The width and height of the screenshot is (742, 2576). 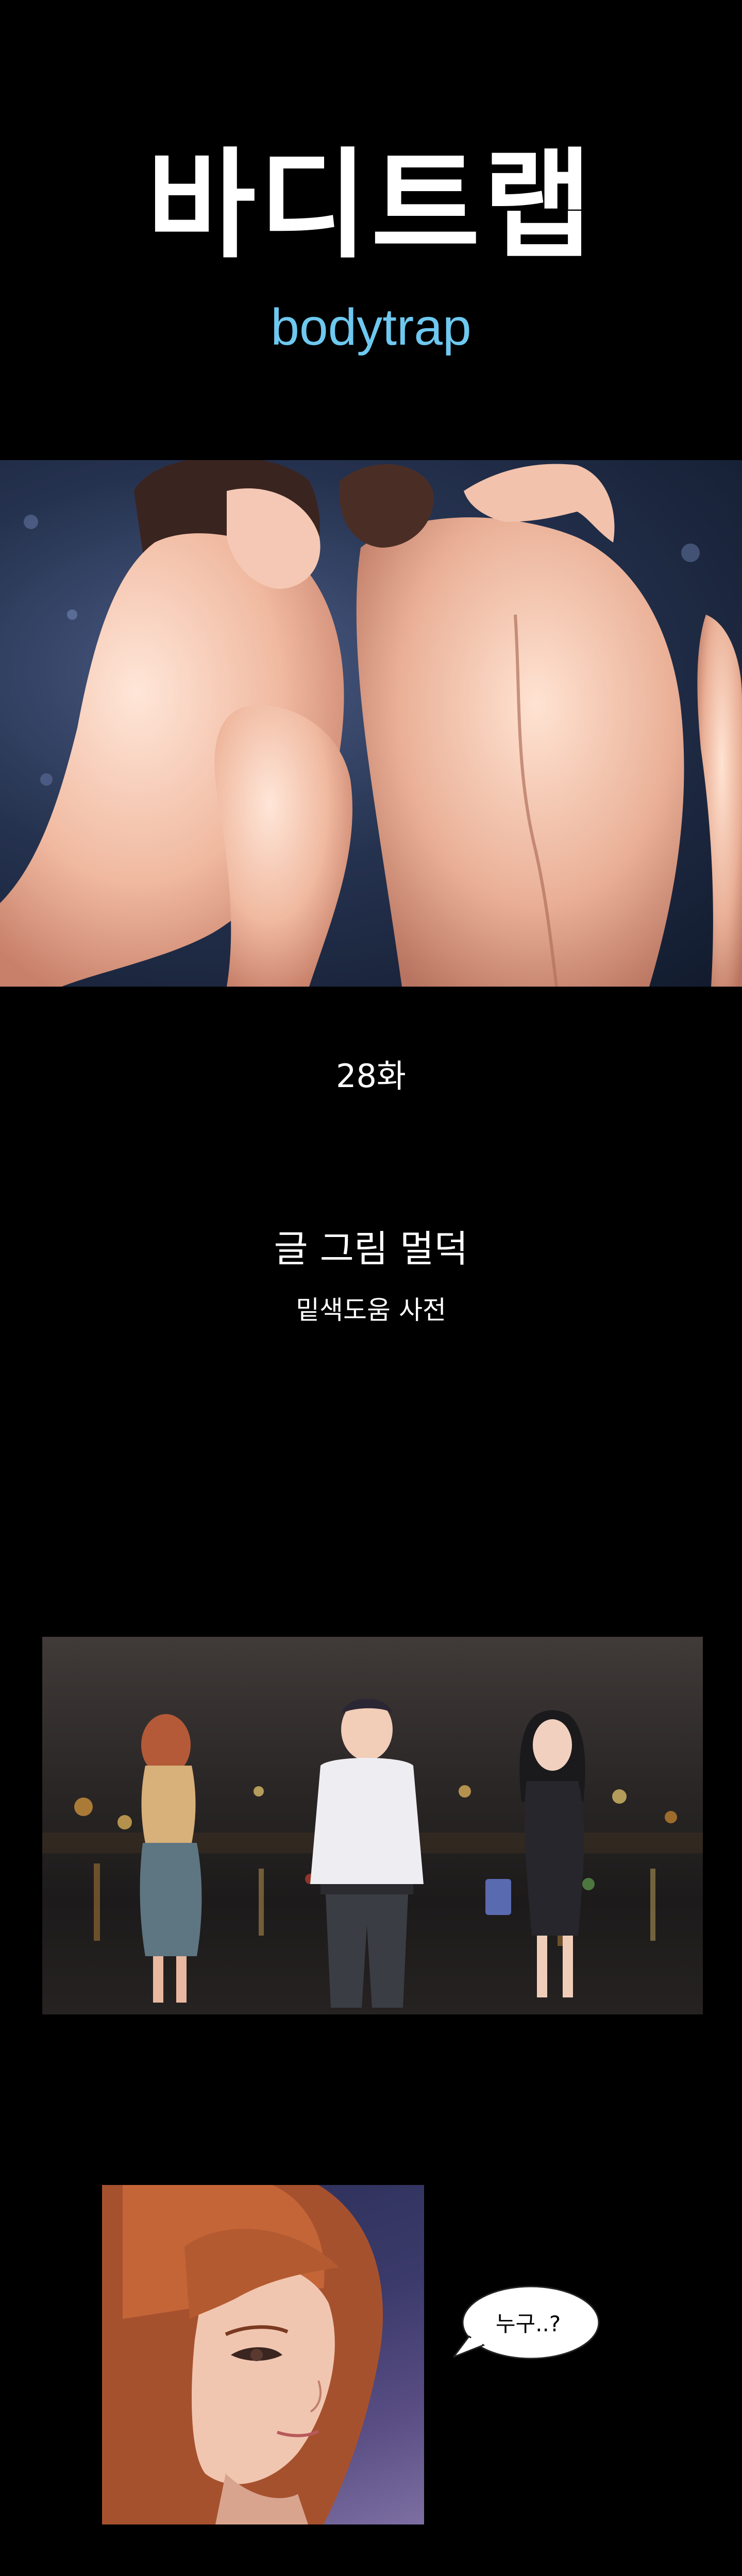 What do you see at coordinates (371, 1248) in the screenshot?
I see `credits-author: 글 그림 멀덕` at bounding box center [371, 1248].